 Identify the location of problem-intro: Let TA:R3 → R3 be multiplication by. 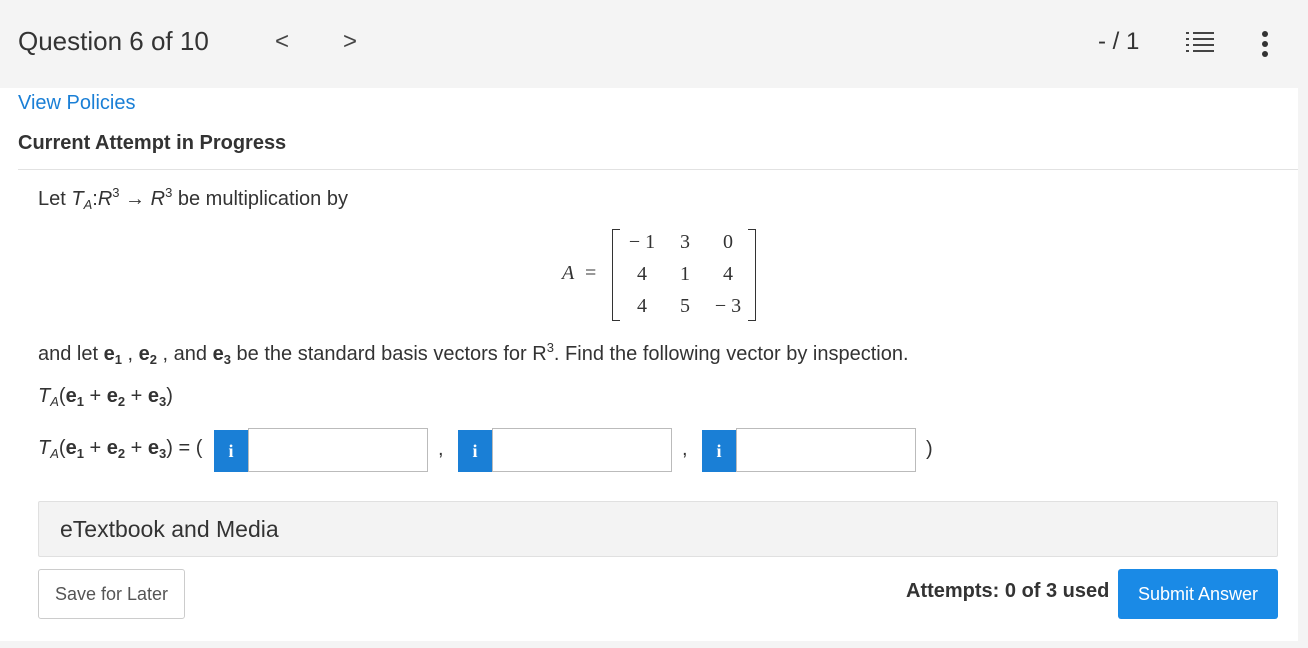
(193, 198).